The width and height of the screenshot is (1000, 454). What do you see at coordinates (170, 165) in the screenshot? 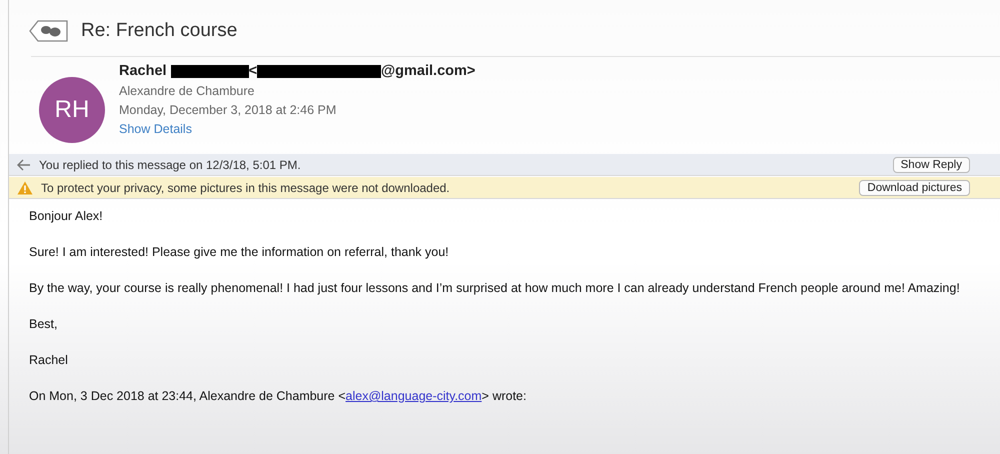
I see `notice-text: You replied to this message on 12/3/18, 5:01 PM.` at bounding box center [170, 165].